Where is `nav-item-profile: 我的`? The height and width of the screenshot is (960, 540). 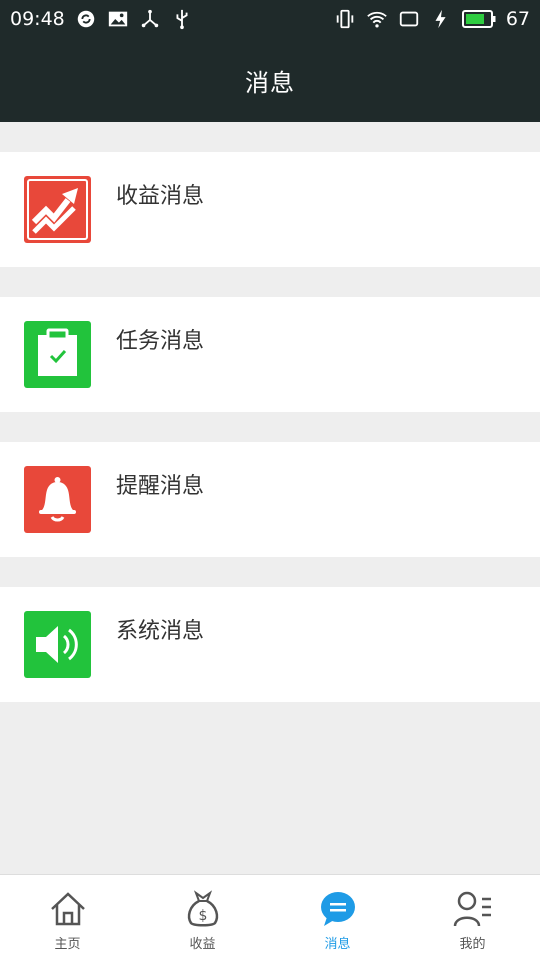
nav-item-profile: 我的 is located at coordinates (472, 917).